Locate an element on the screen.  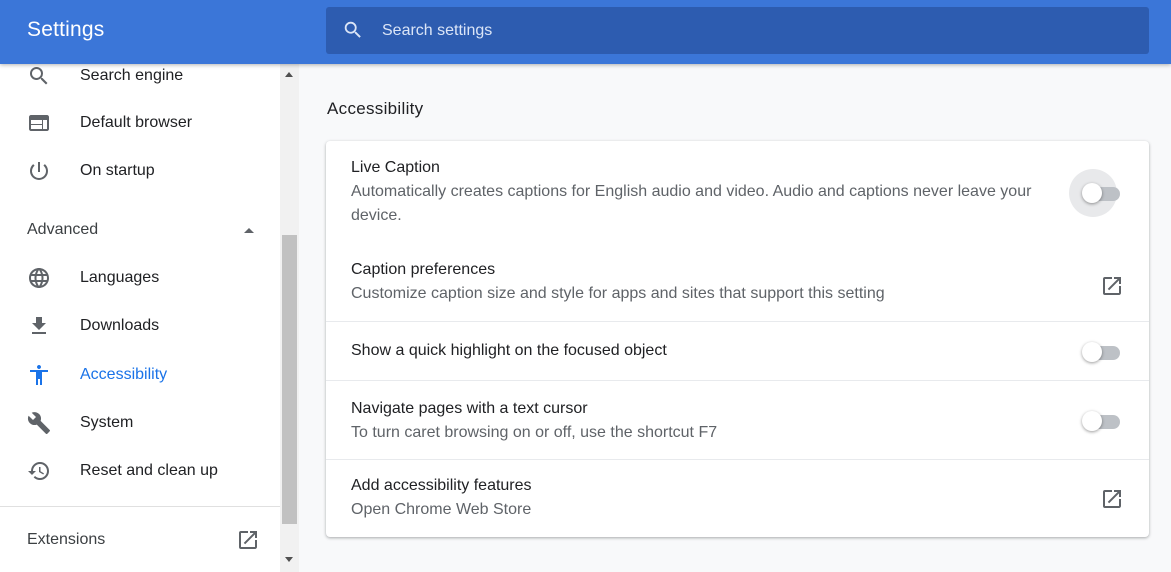
top-app-bar: Settings is located at coordinates (585, 32).